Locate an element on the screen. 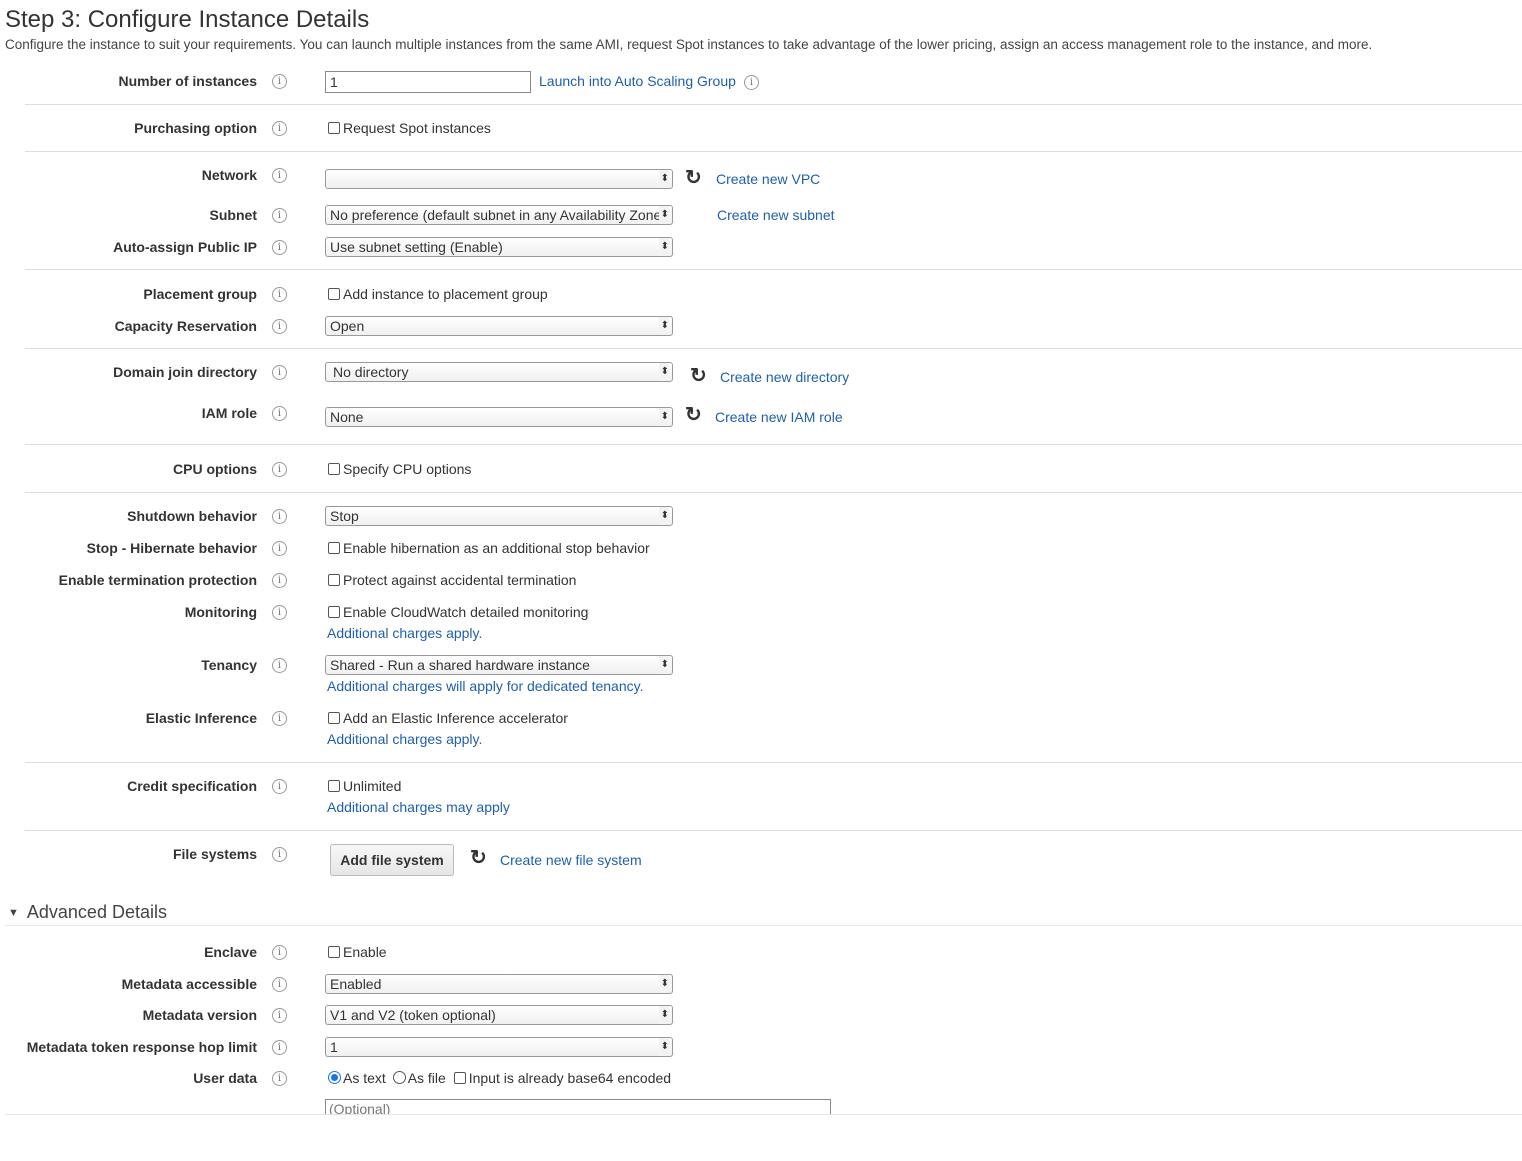 This screenshot has width=1522, height=1161. row-iam-role: IAM role i None ⬍ ↻ Create new IAM role is located at coordinates (761, 415).